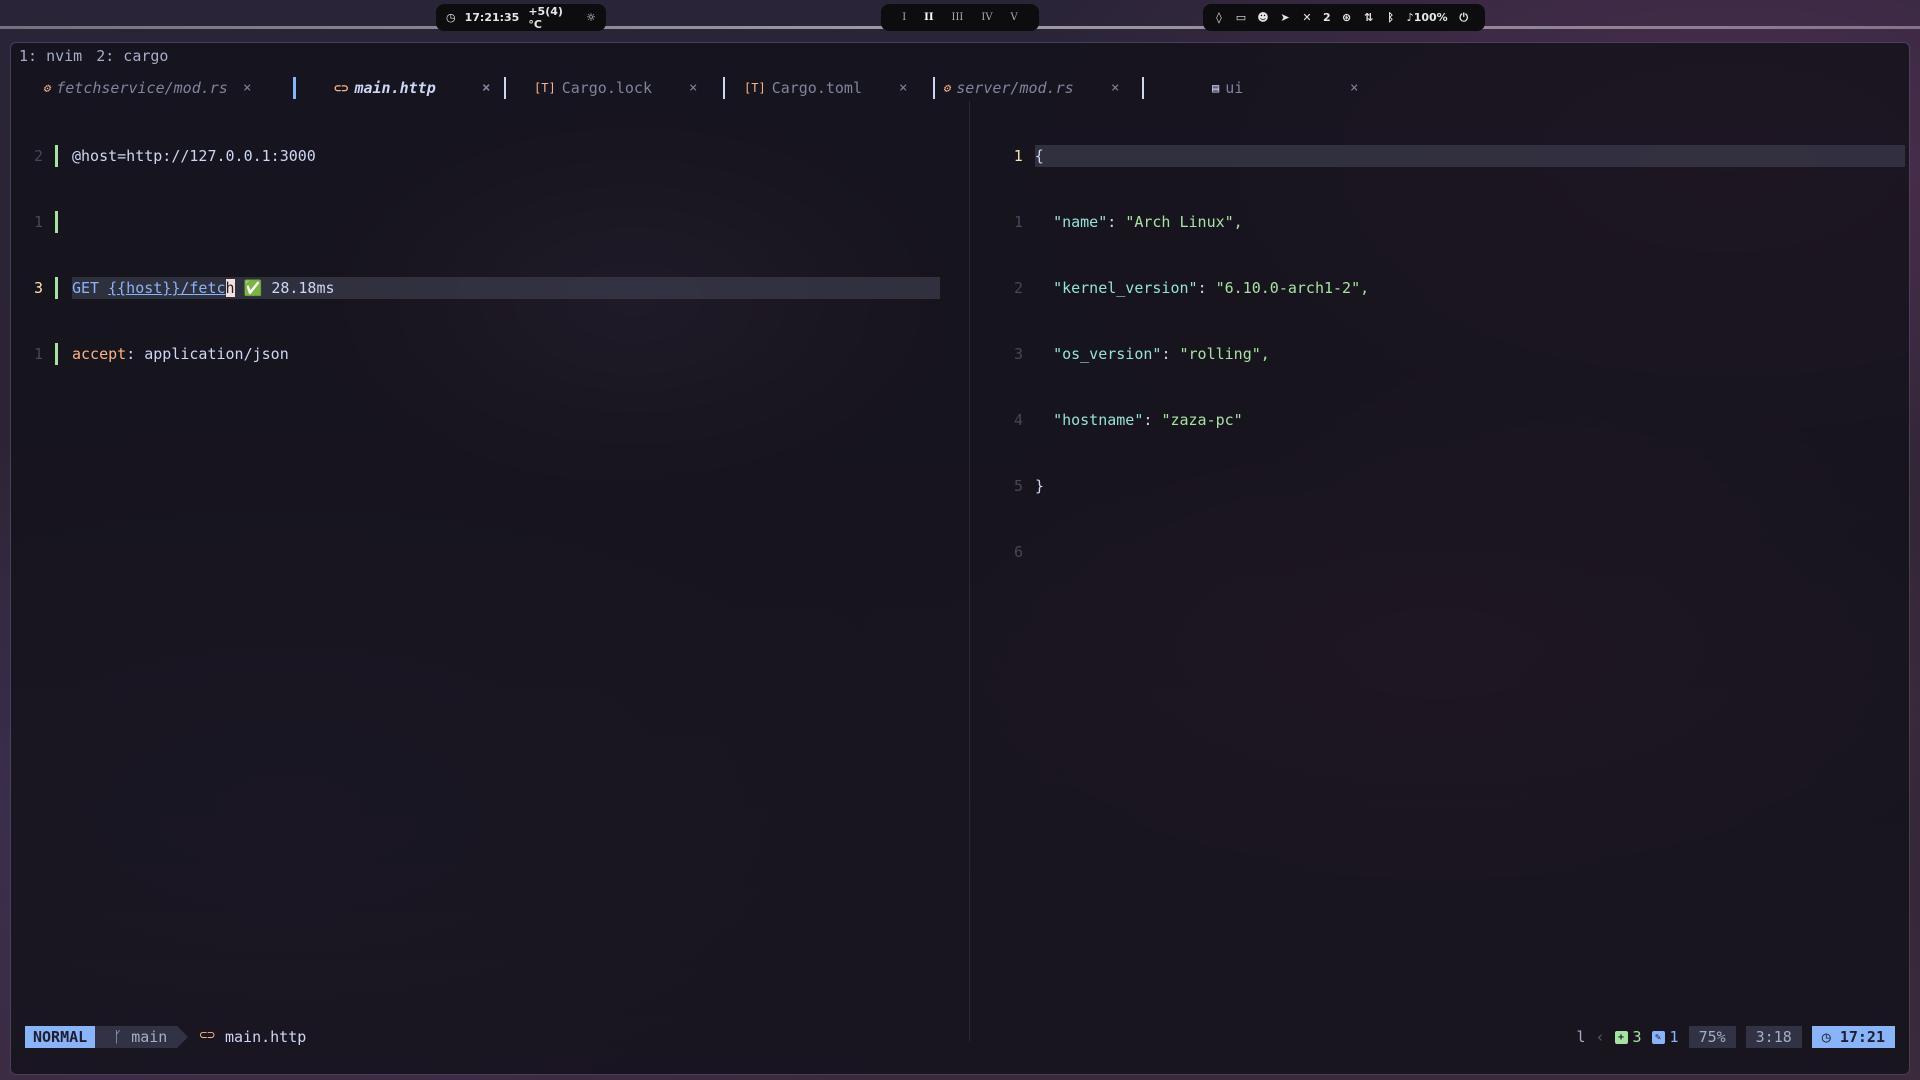 This screenshot has height=1080, width=1920. Describe the element at coordinates (1263, 17) in the screenshot. I see `discord-icon: ☻` at that location.